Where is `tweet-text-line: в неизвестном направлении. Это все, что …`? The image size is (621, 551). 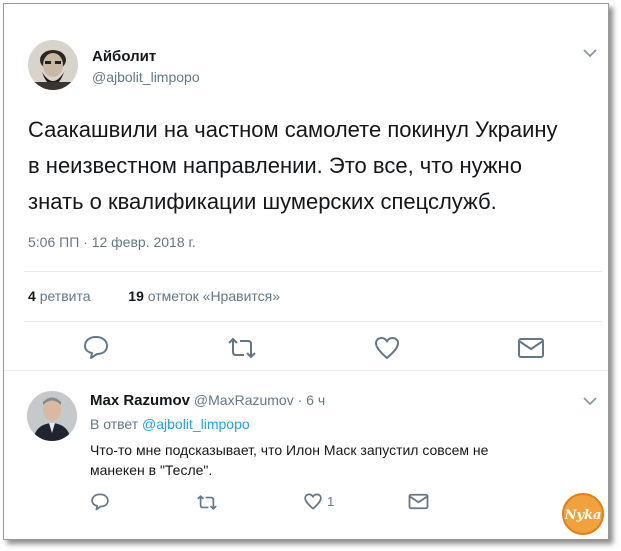
tweet-text-line: в неизвестном направлении. Это все, что … is located at coordinates (275, 165).